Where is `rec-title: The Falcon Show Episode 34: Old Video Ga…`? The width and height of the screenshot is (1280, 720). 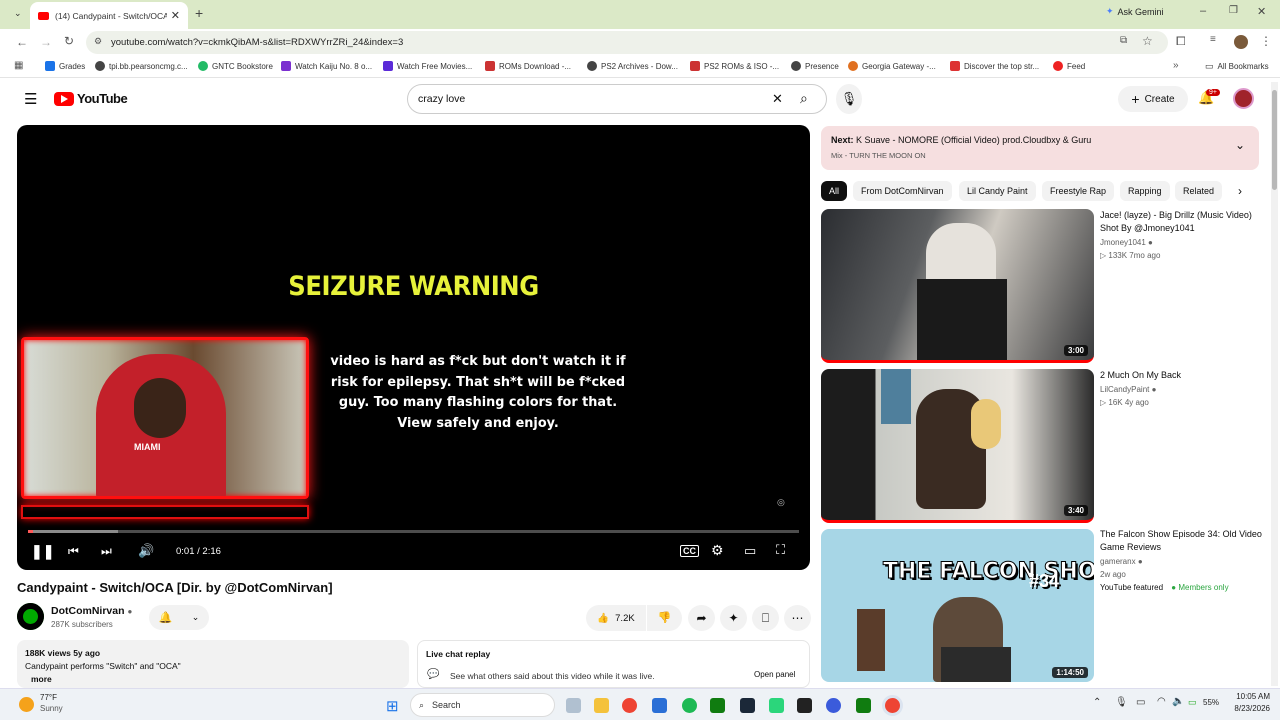 rec-title: The Falcon Show Episode 34: Old Video Ga… is located at coordinates (1182, 541).